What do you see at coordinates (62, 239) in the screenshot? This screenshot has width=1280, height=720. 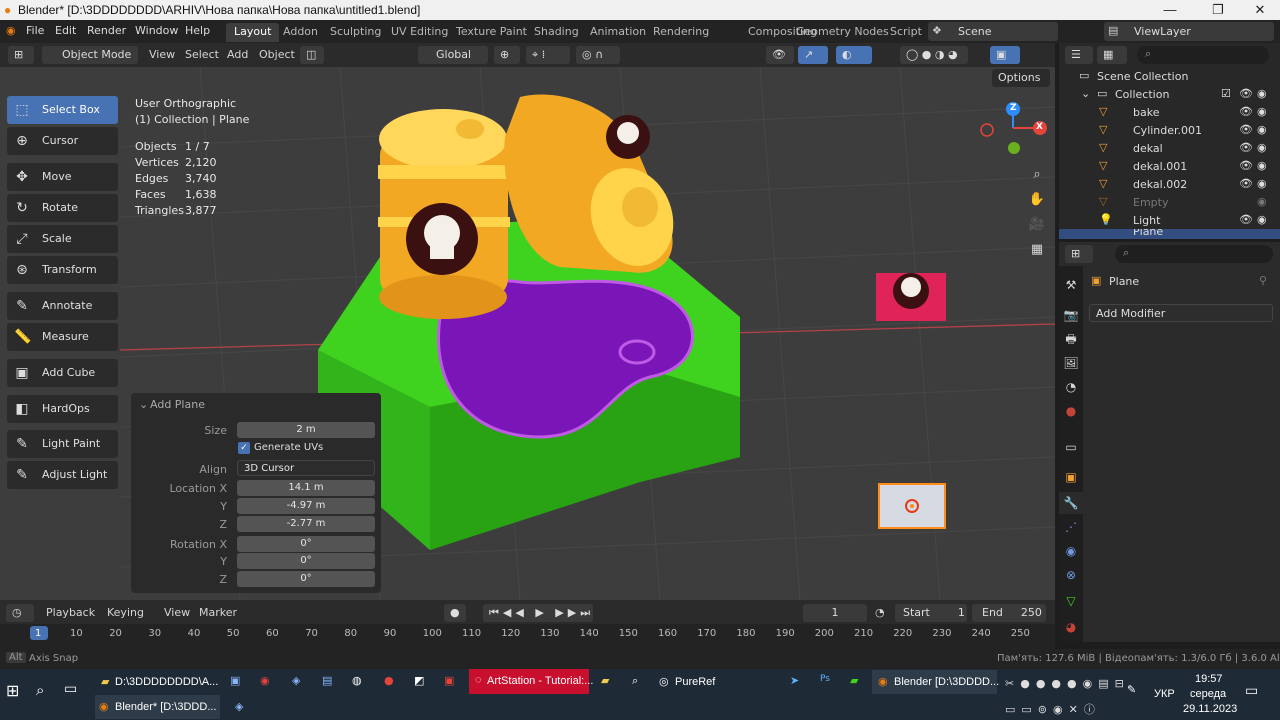 I see `tool-scale: ⤢ Scale` at bounding box center [62, 239].